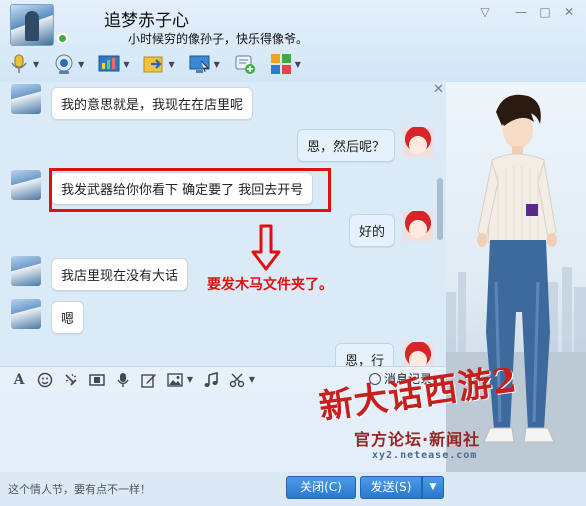 Image resolution: width=586 pixels, height=506 pixels. I want to click on apps-button: ▼, so click(285, 64).